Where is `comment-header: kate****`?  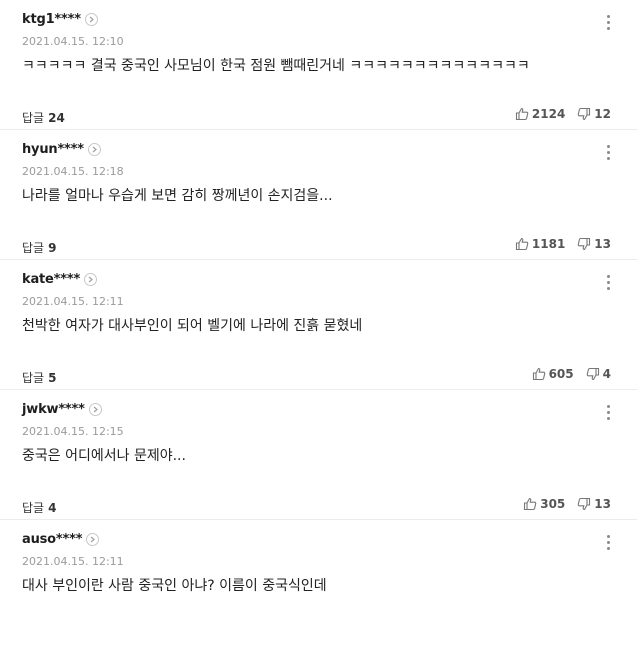
comment-header: kate**** is located at coordinates (60, 279).